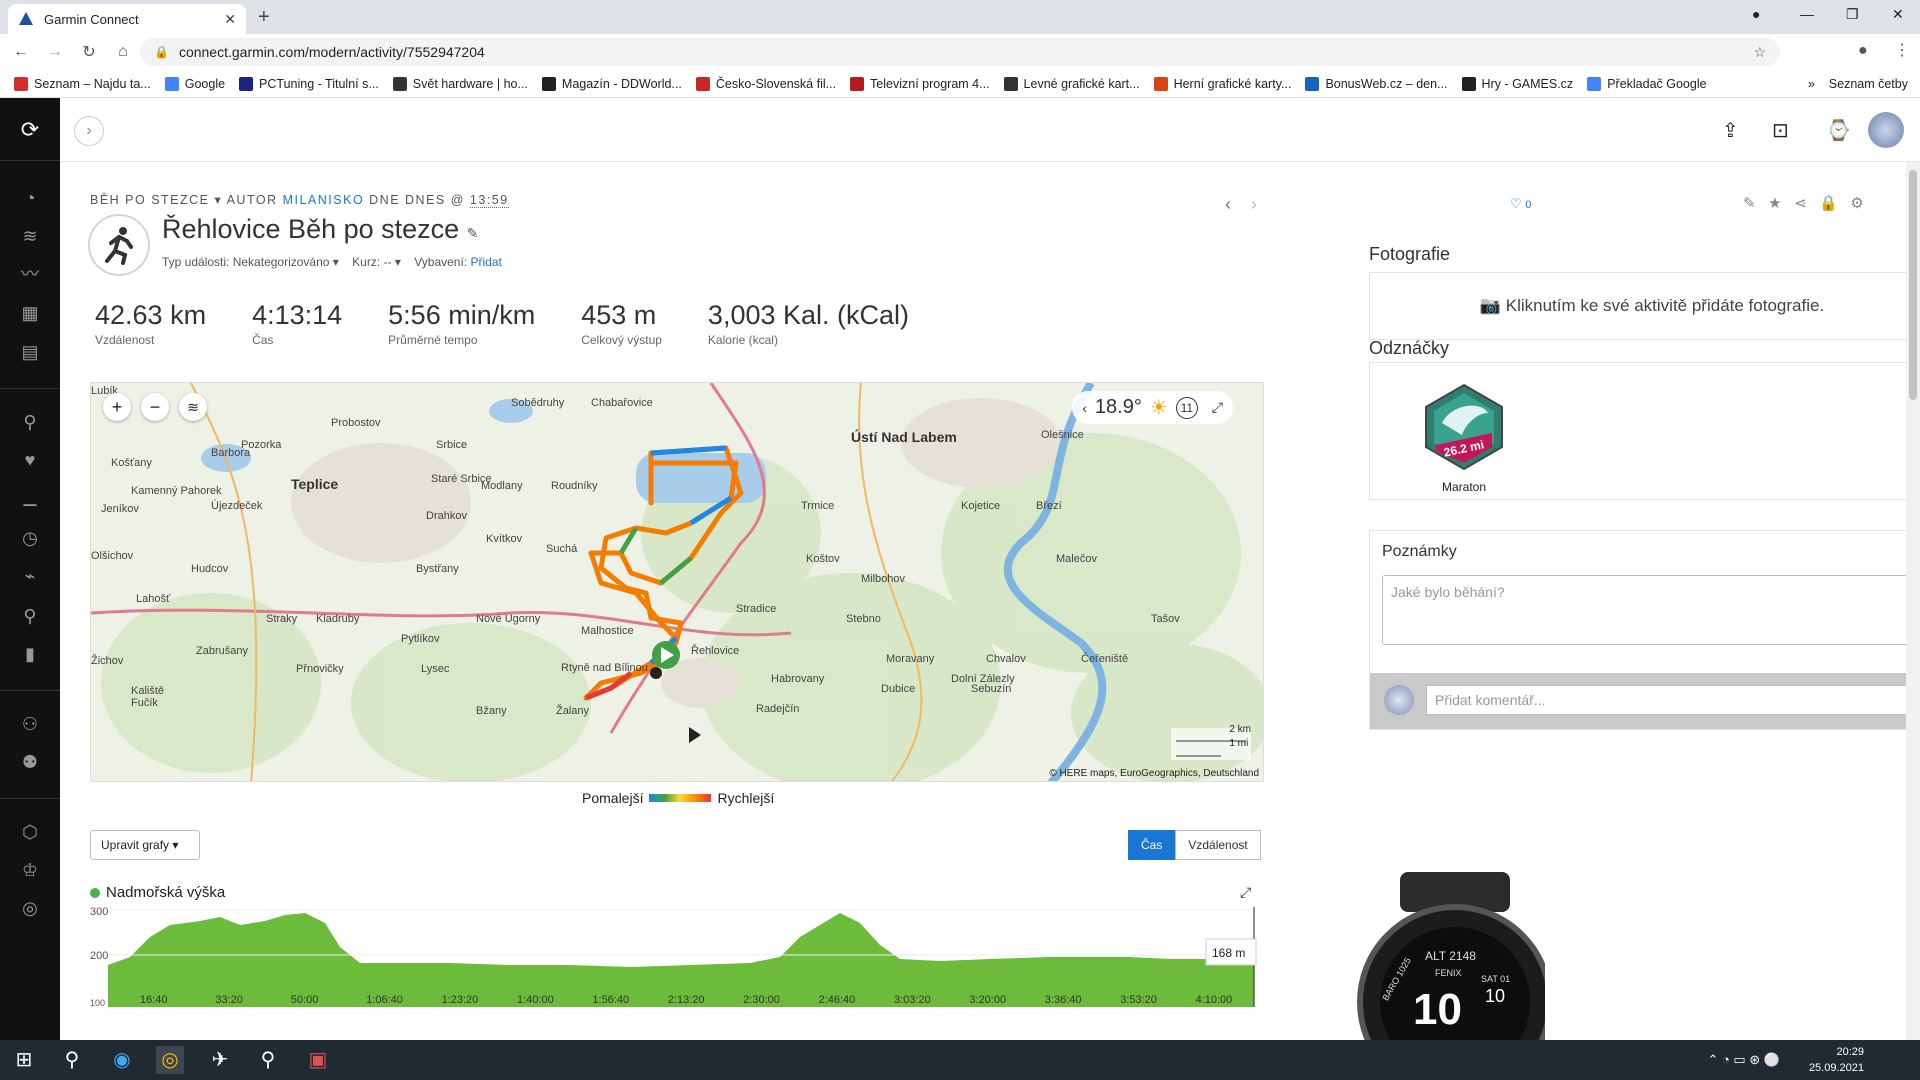 The width and height of the screenshot is (1920, 1080). I want to click on y-tick: 100, so click(97, 1002).